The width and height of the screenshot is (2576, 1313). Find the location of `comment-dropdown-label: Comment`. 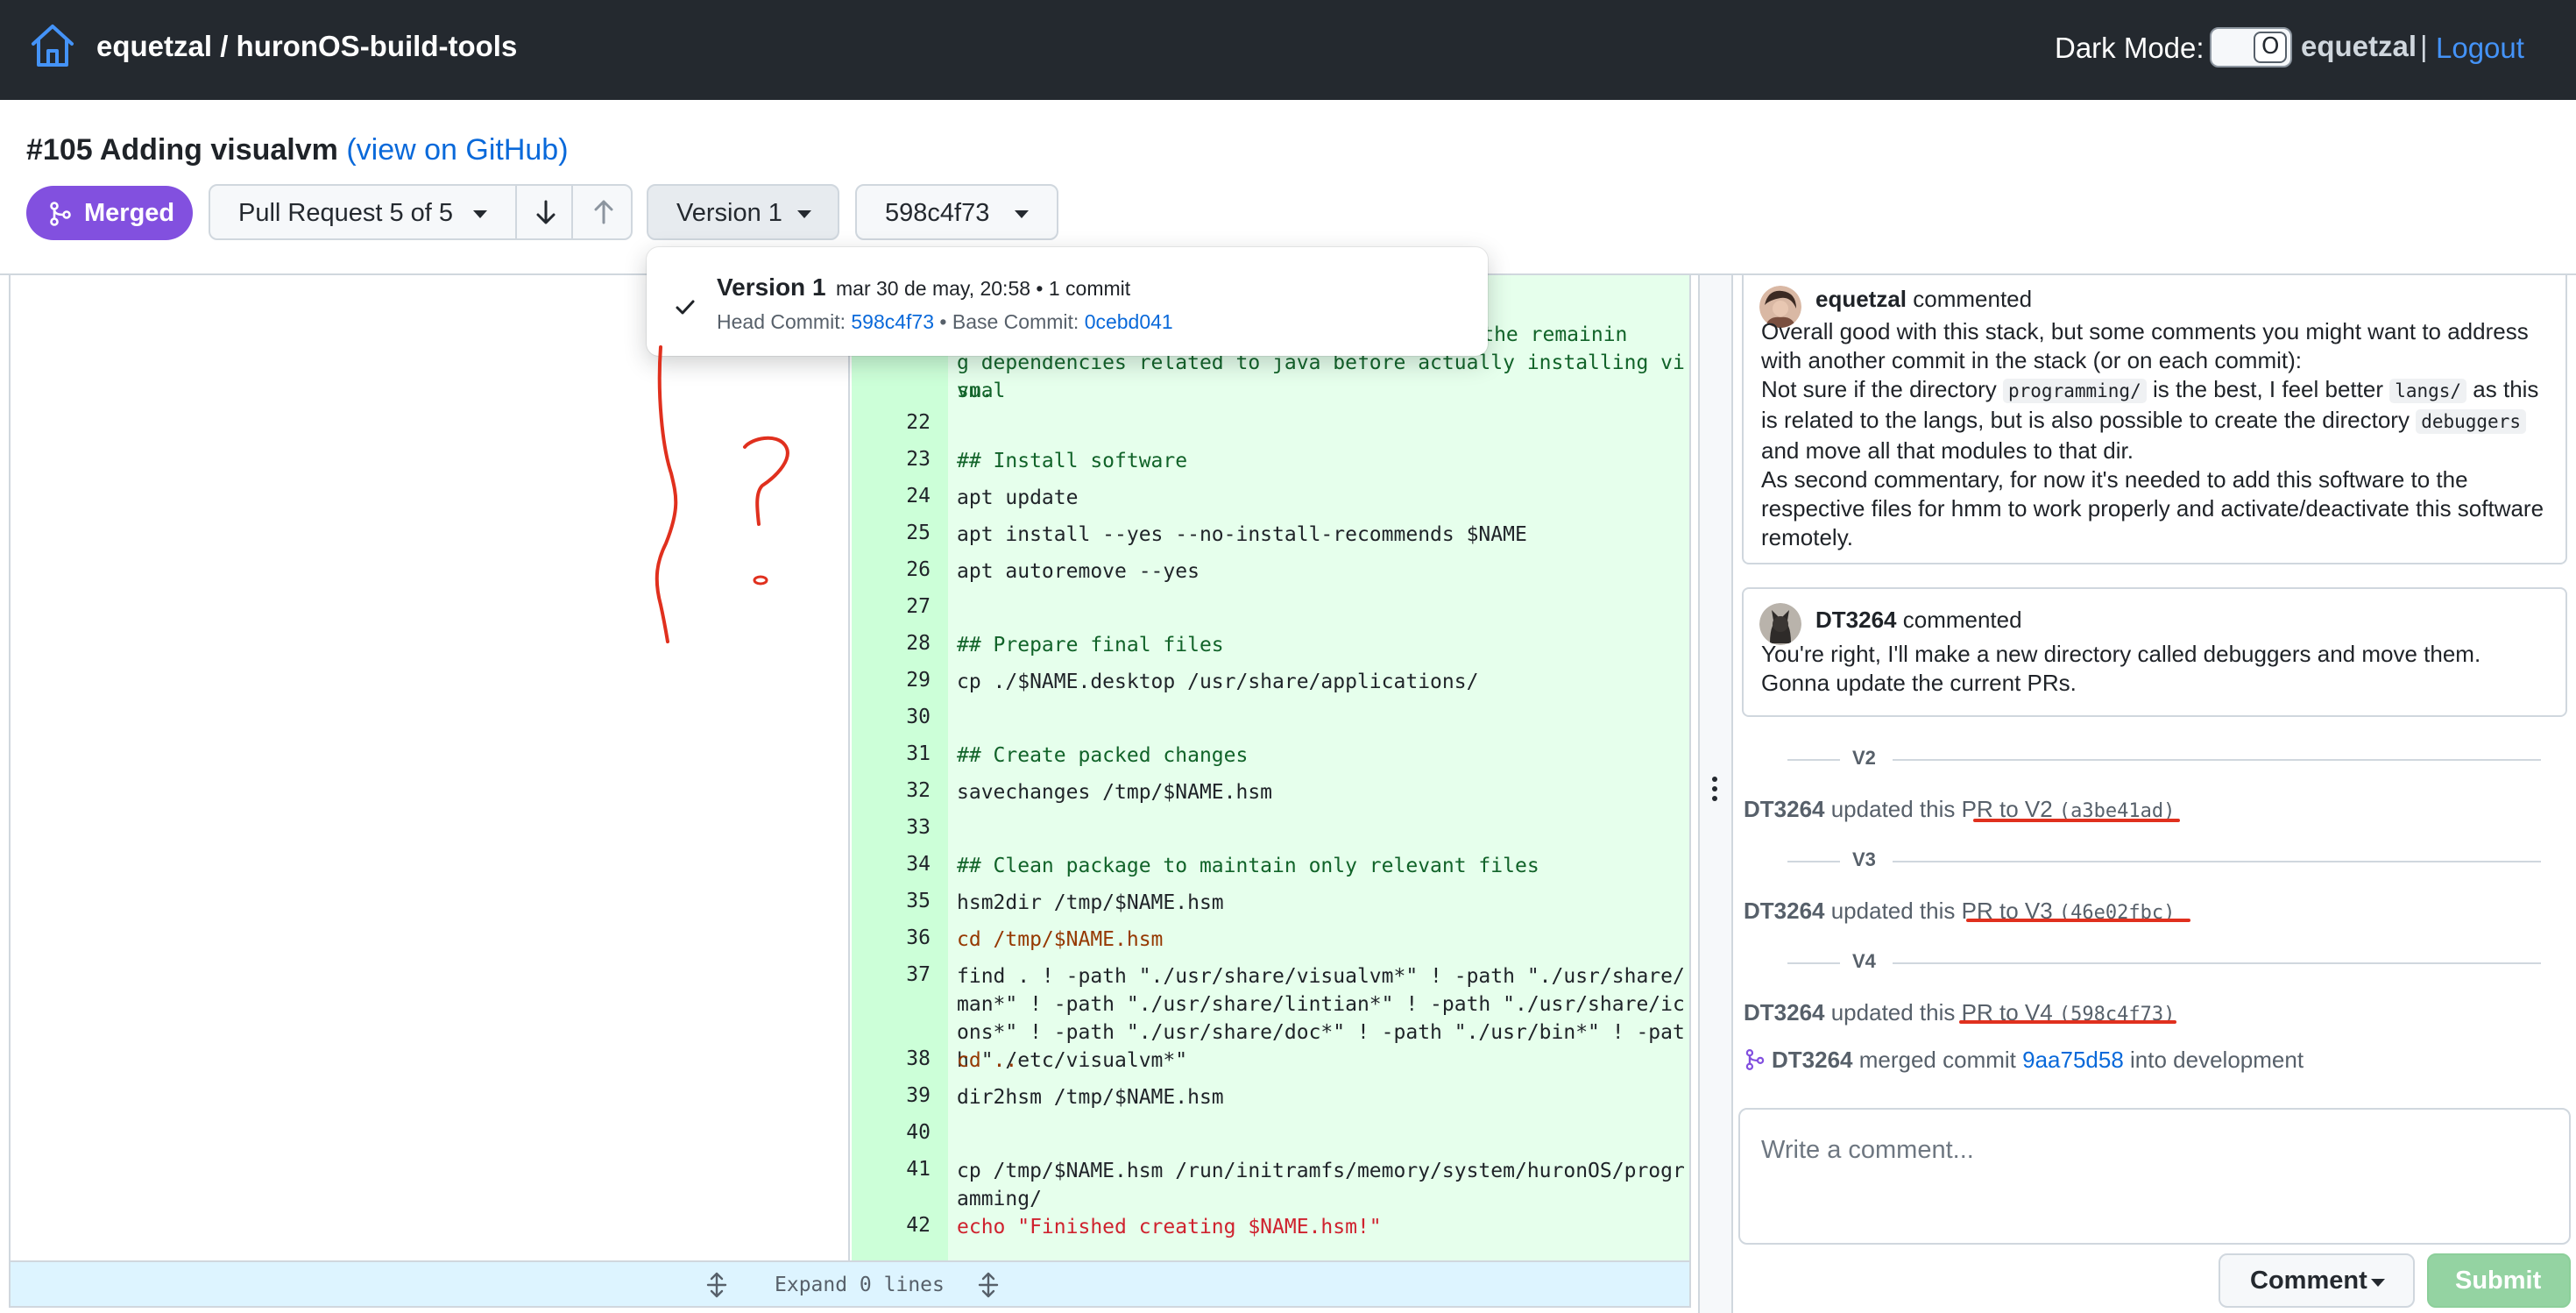

comment-dropdown-label: Comment is located at coordinates (2308, 1281).